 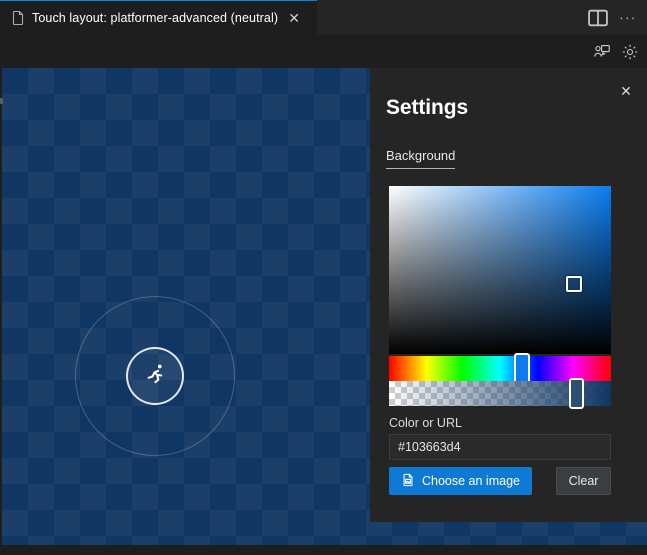 What do you see at coordinates (18, 18) in the screenshot?
I see `file-icon` at bounding box center [18, 18].